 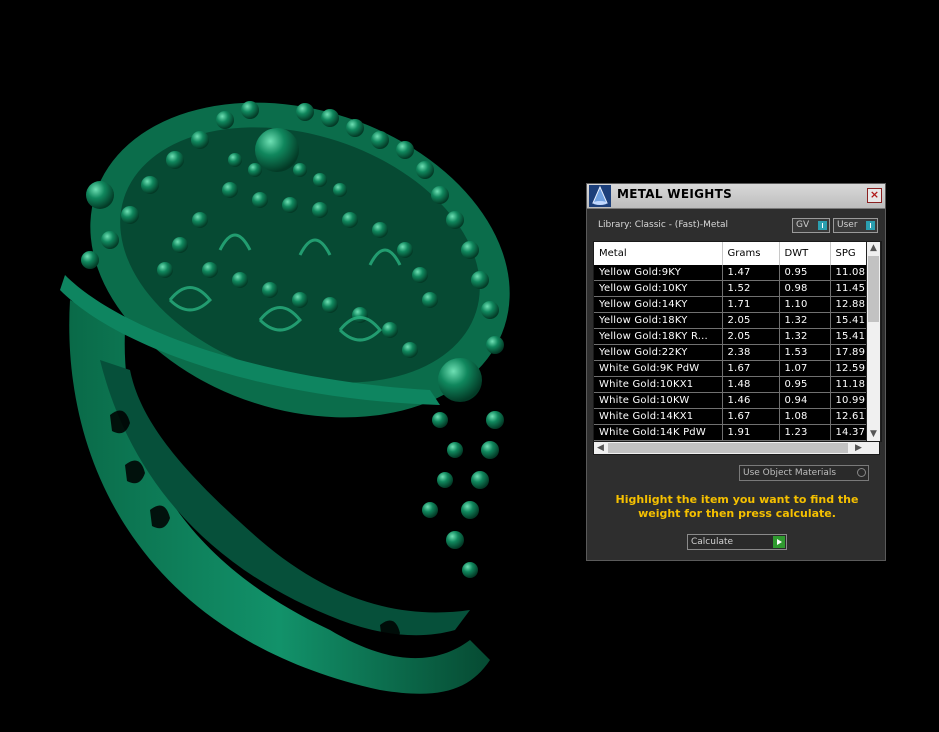 I want to click on horizontal-scrollbar: ◀ ▶, so click(x=736, y=448).